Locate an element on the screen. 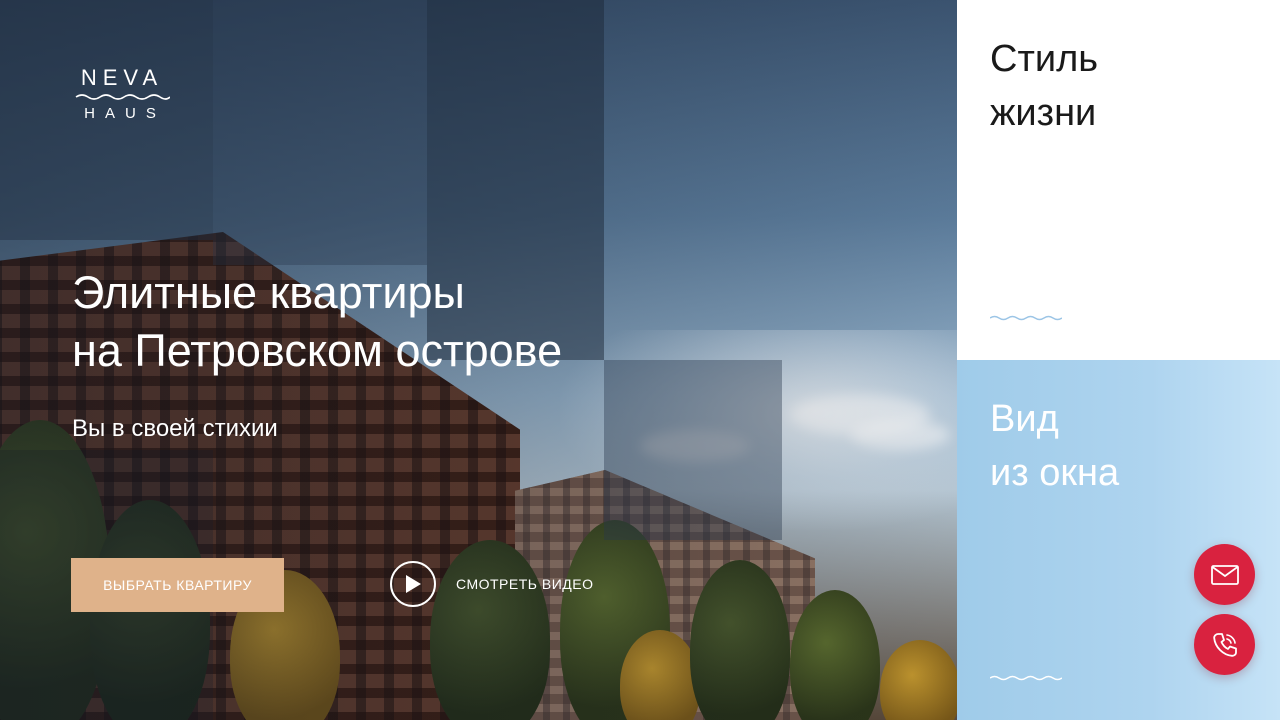 The width and height of the screenshot is (1280, 720). headline-line: на Петровском острове is located at coordinates (317, 350).